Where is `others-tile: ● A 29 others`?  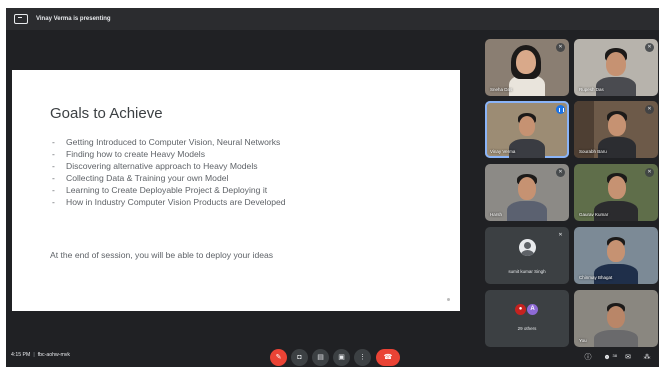 others-tile: ● A 29 others is located at coordinates (527, 318).